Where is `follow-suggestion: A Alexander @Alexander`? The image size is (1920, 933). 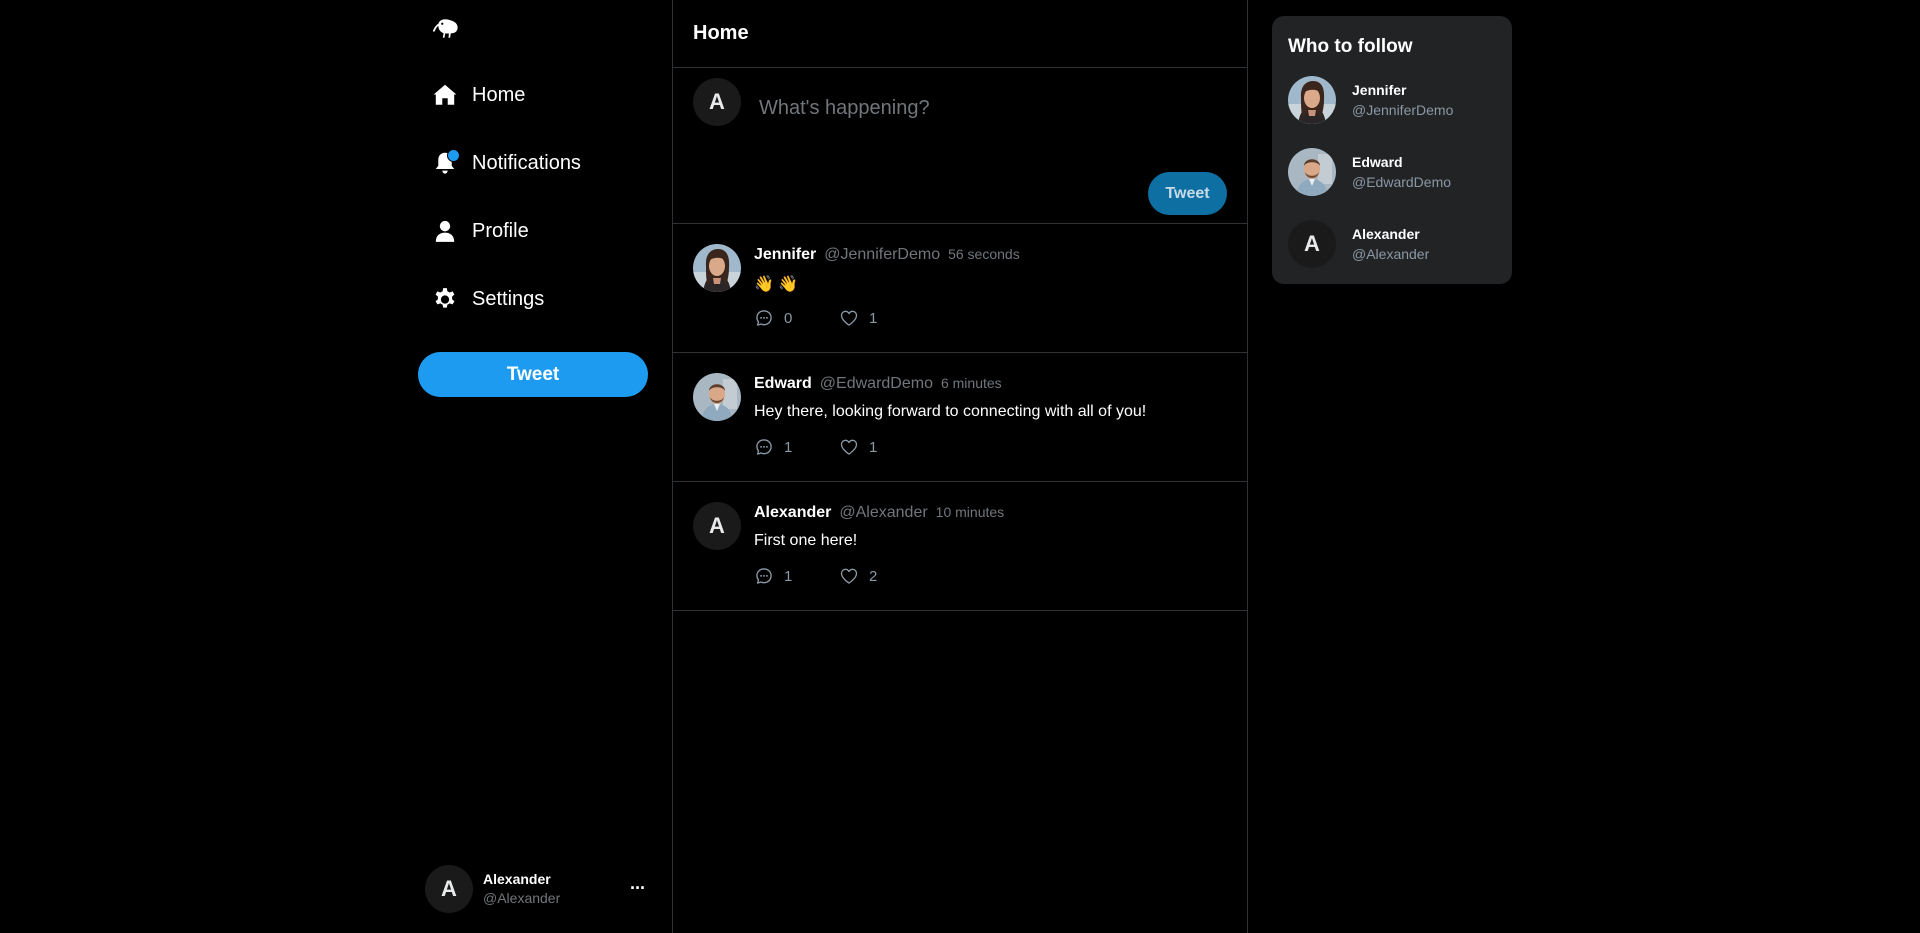
follow-suggestion: A Alexander @Alexander is located at coordinates (1395, 244).